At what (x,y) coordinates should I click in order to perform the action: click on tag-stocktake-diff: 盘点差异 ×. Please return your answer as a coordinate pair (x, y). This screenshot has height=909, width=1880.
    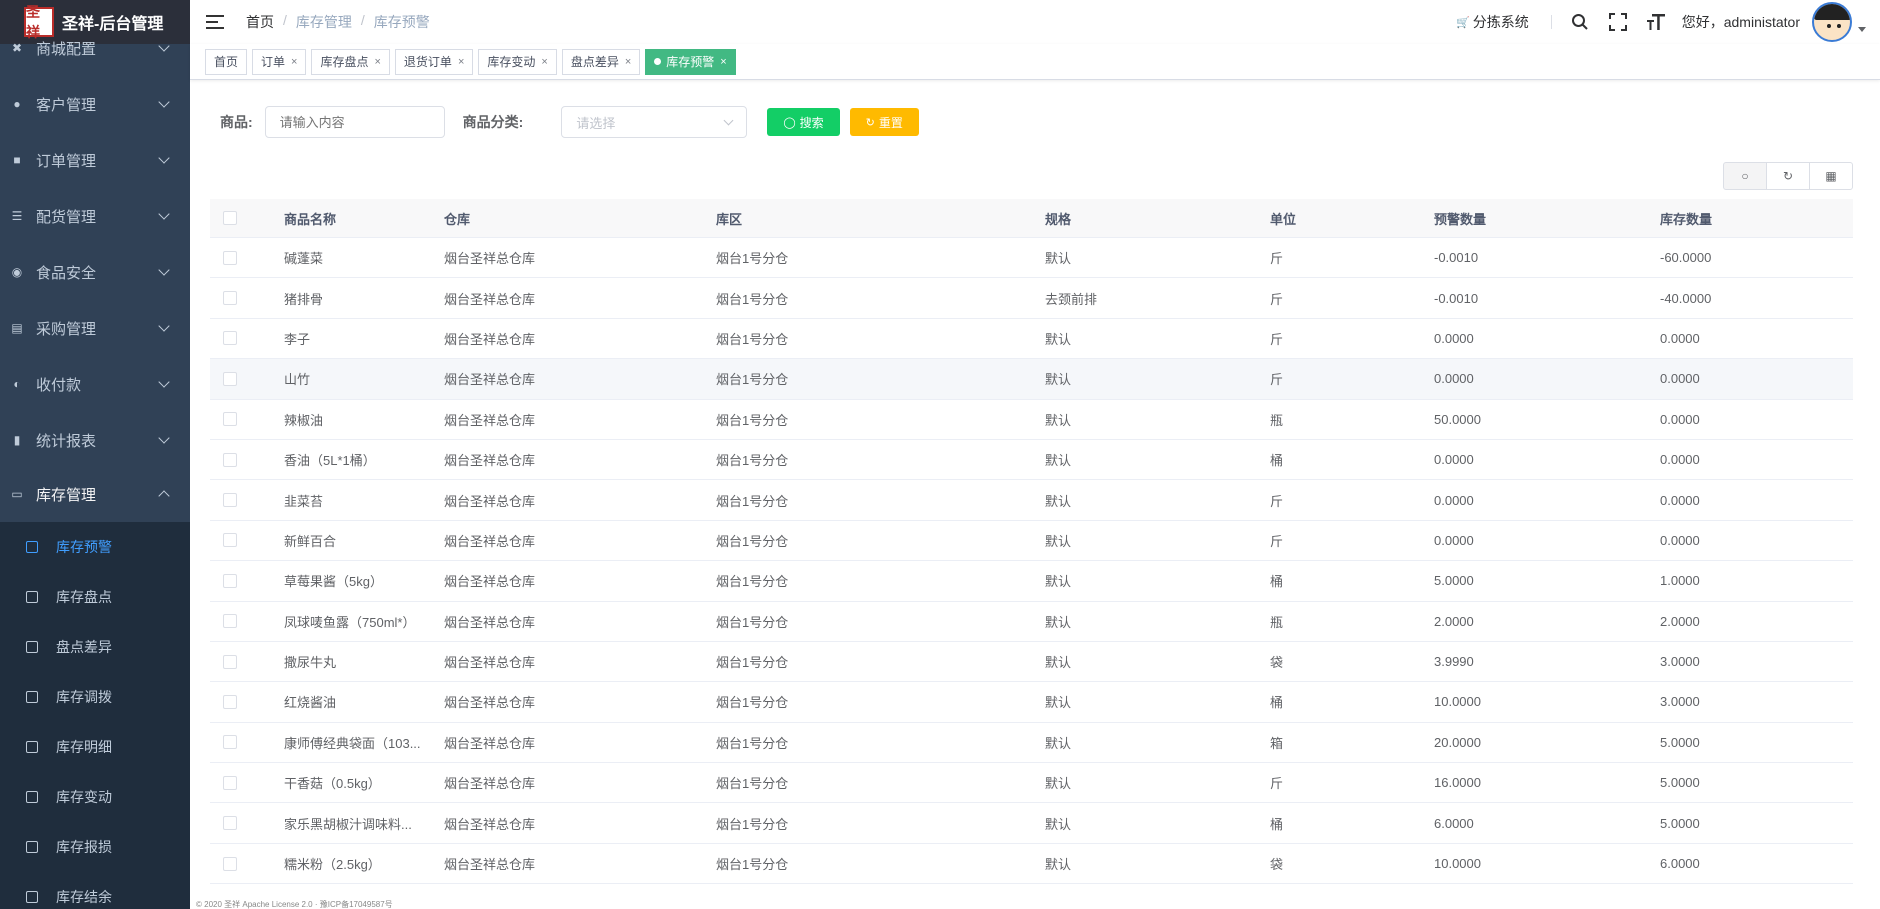
    Looking at the image, I should click on (601, 61).